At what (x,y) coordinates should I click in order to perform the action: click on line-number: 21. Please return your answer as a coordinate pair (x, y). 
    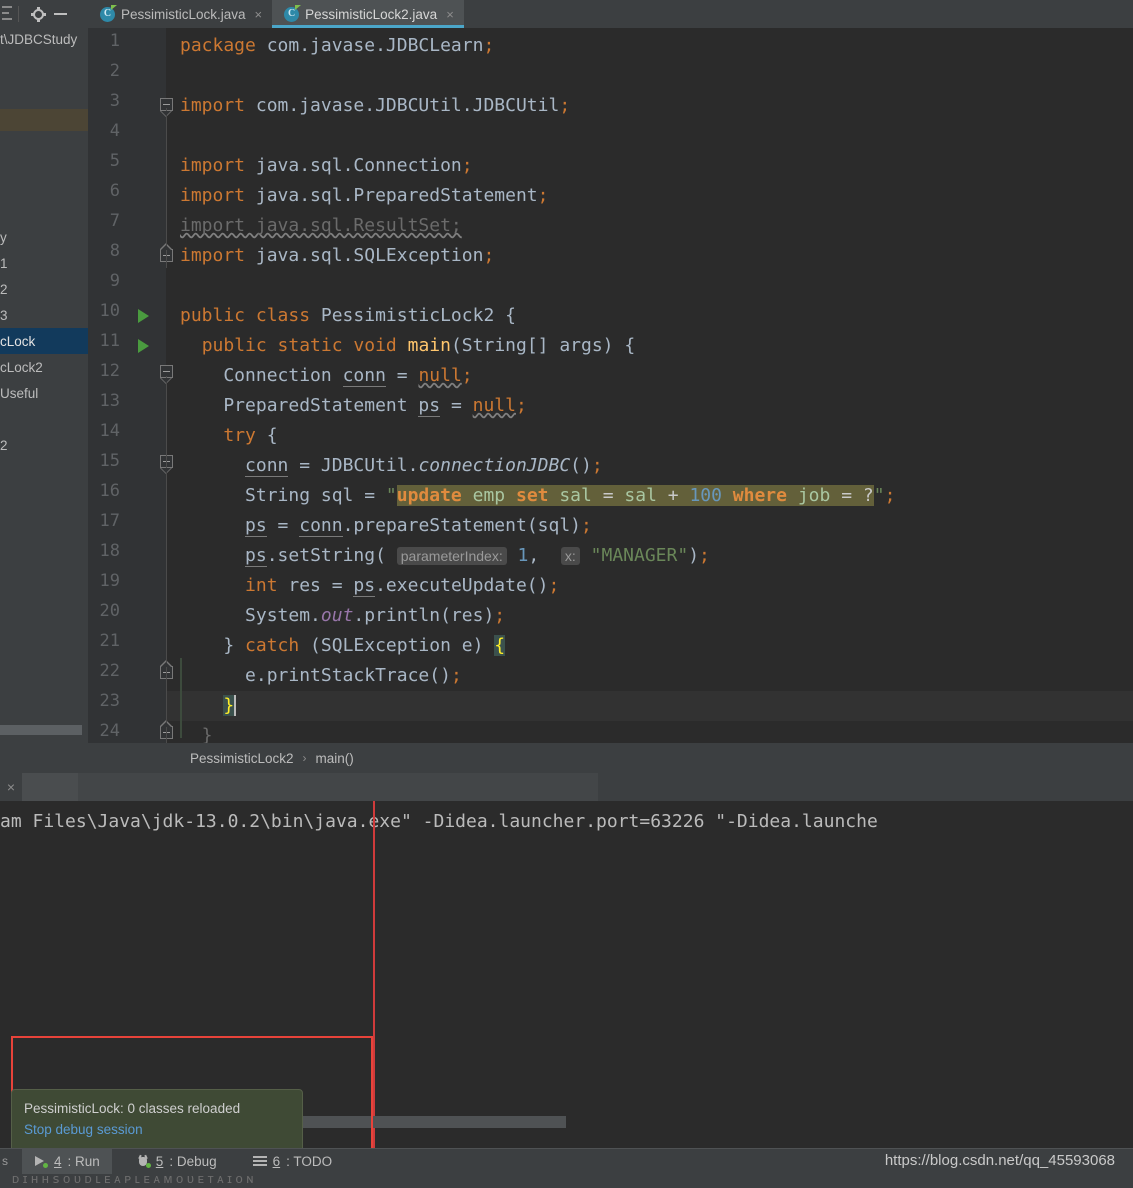
    Looking at the image, I should click on (109, 641).